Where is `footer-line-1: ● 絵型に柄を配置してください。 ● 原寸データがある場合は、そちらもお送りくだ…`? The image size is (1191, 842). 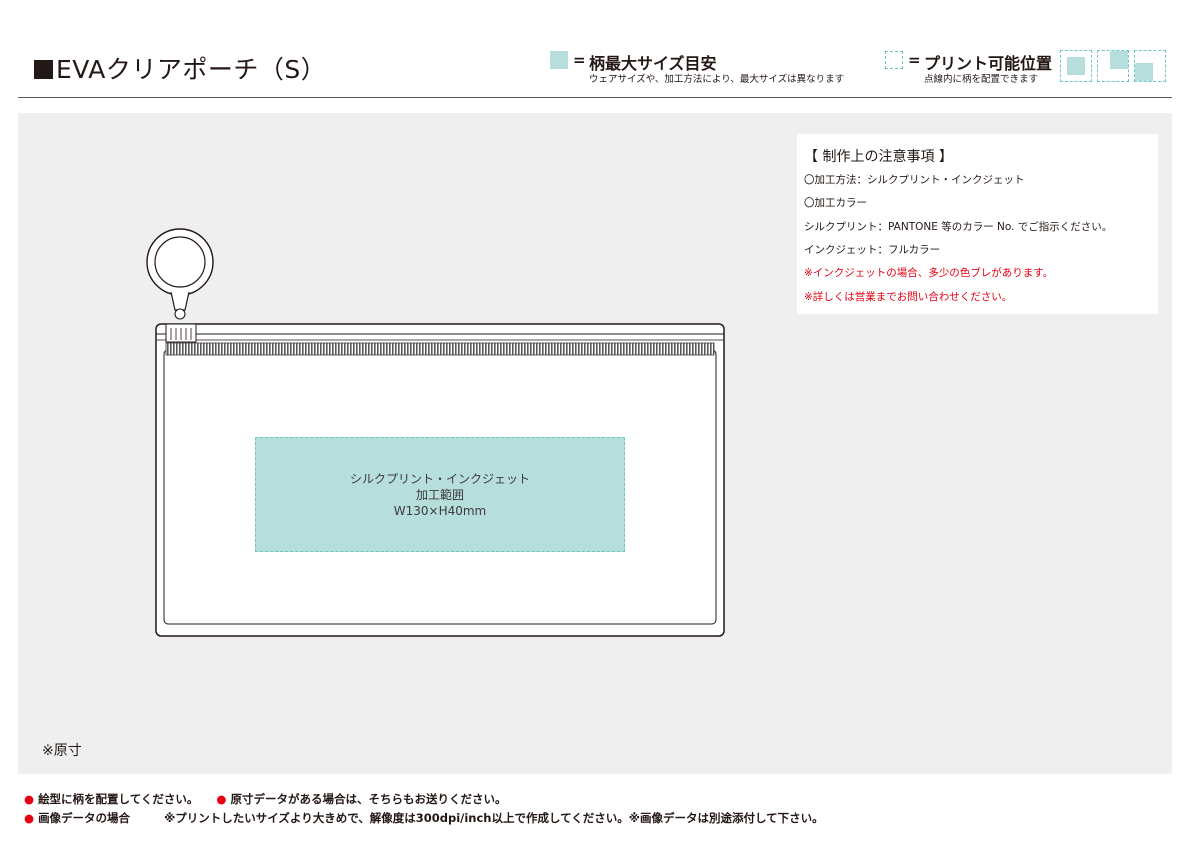 footer-line-1: ● 絵型に柄を配置してください。 ● 原寸データがある場合は、そちらもお送りくだ… is located at coordinates (265, 799).